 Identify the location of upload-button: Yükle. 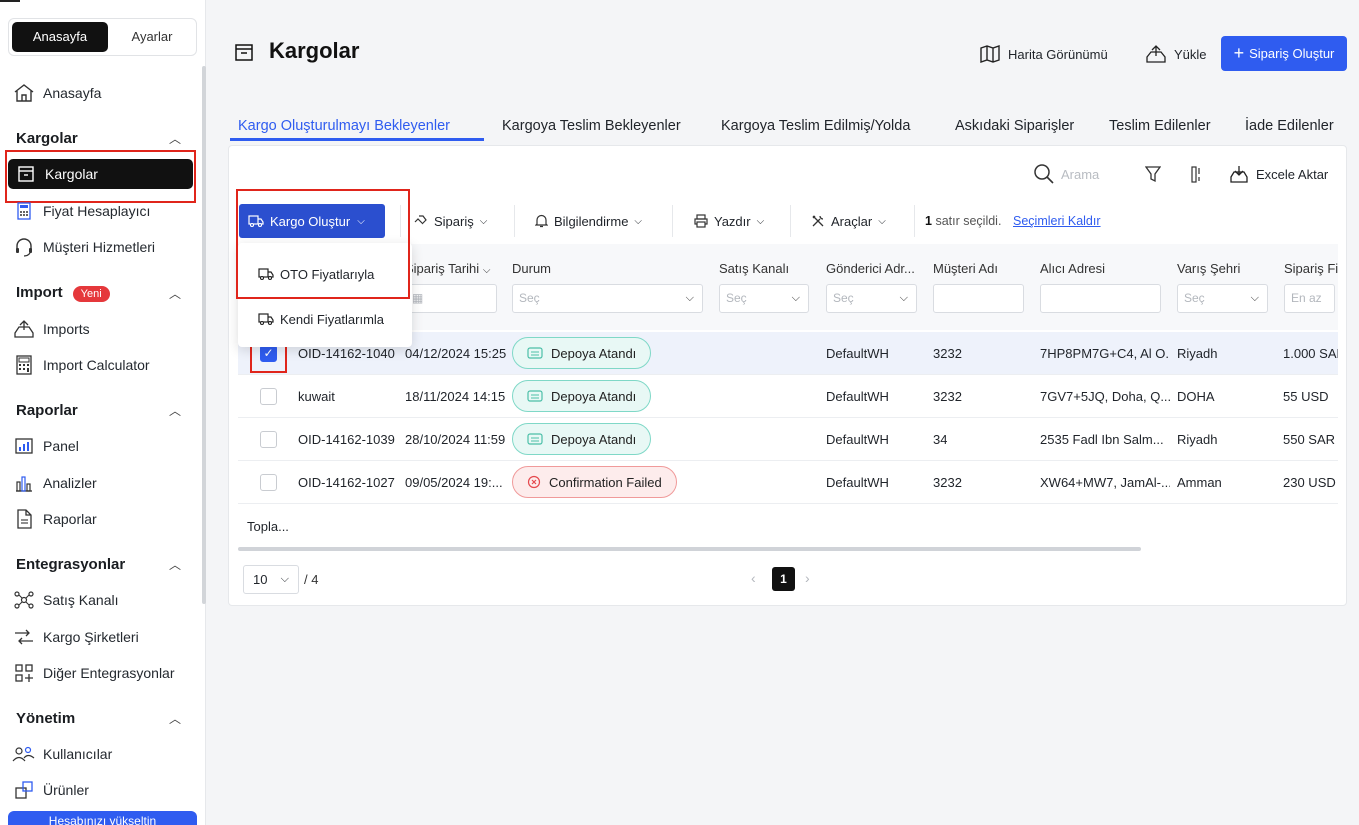
(1176, 54).